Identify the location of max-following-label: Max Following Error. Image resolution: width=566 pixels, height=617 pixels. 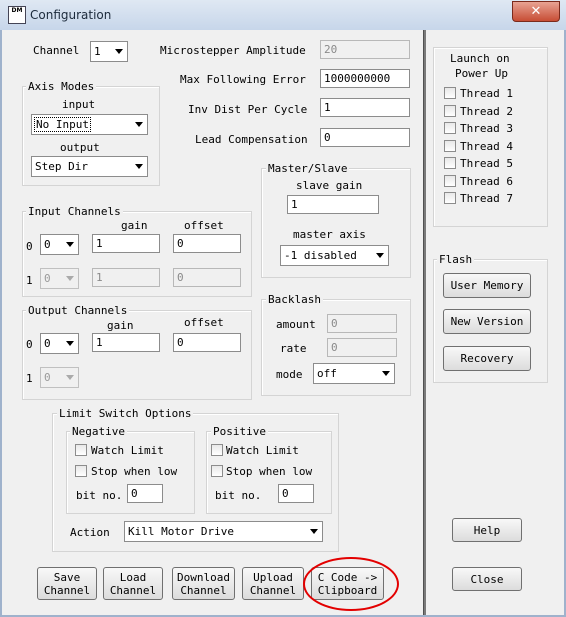
(243, 79).